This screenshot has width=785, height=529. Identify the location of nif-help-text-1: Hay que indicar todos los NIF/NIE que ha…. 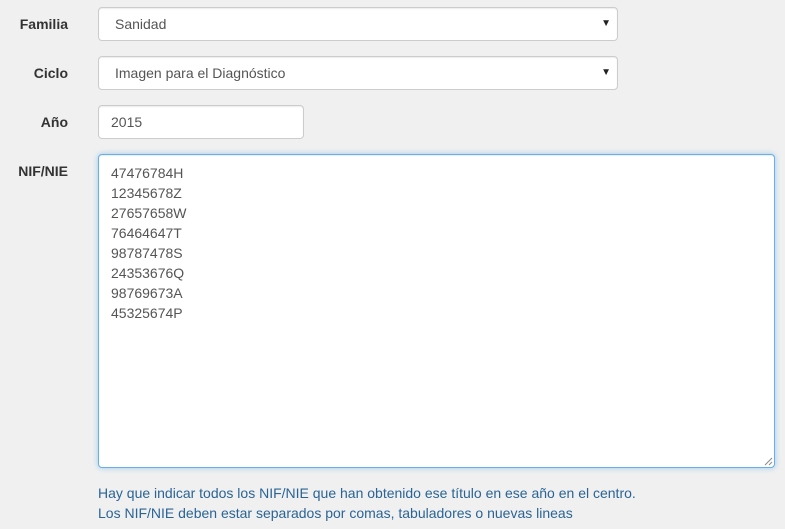
(367, 493).